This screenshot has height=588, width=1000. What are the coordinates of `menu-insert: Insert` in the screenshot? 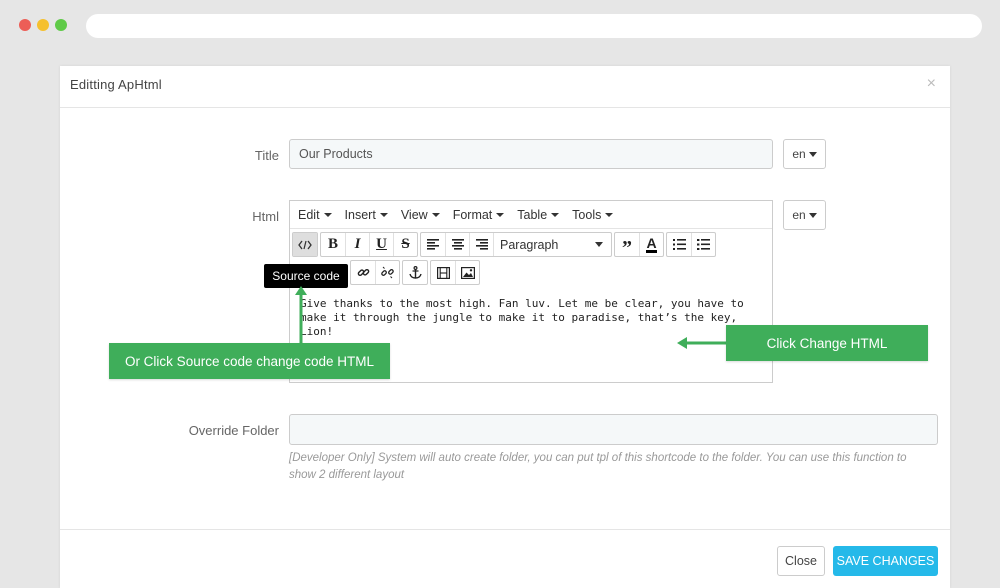 It's located at (366, 215).